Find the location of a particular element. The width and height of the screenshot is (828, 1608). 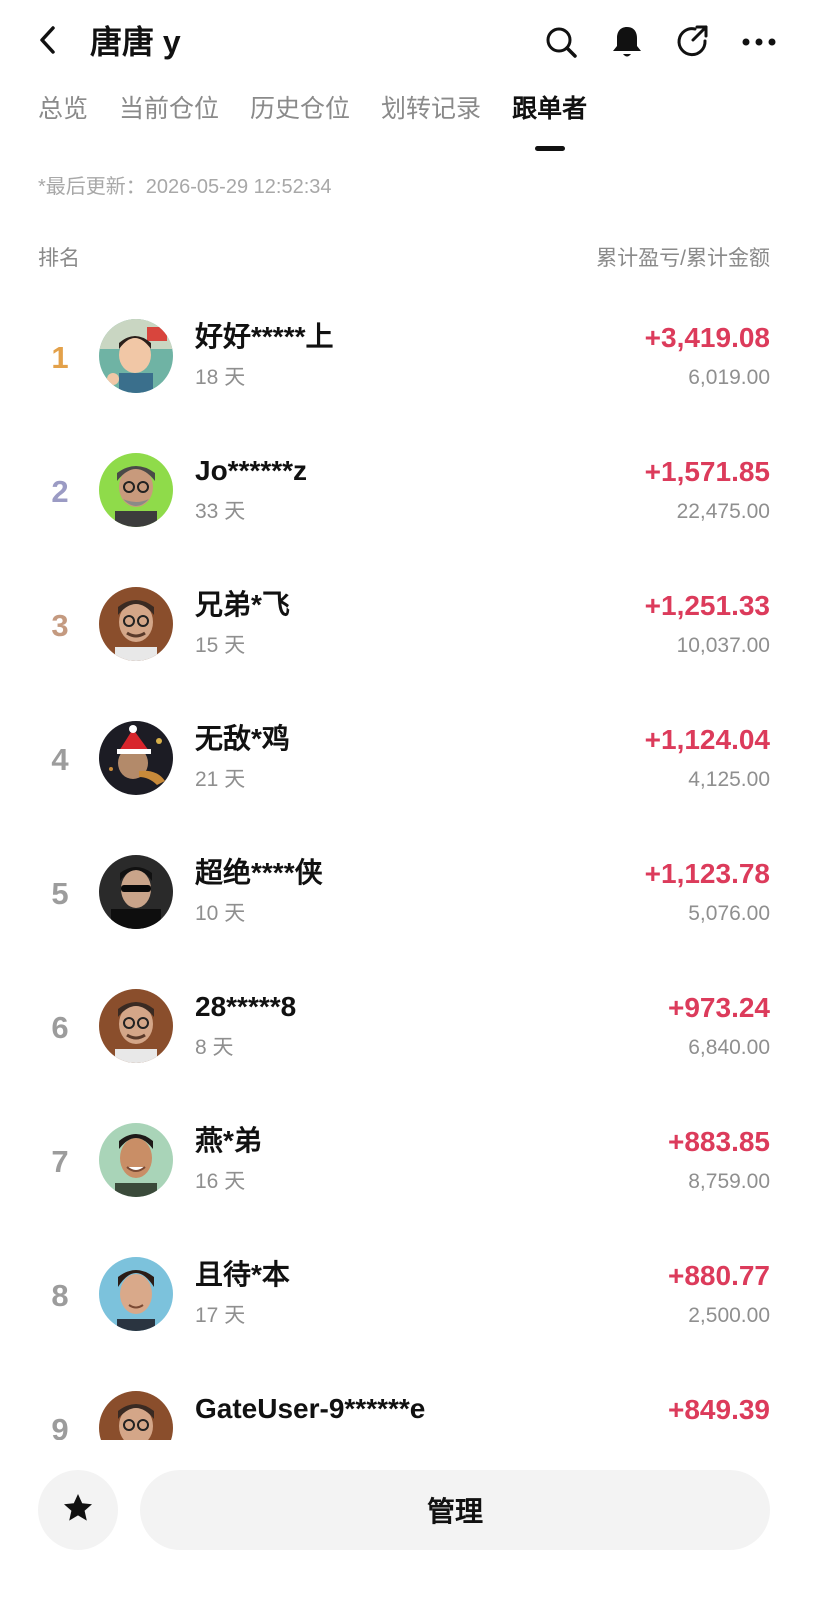

back-button is located at coordinates (48, 42).